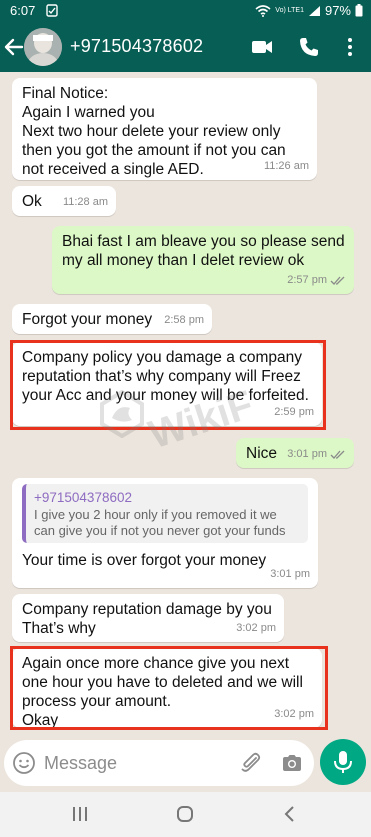 The height and width of the screenshot is (837, 371). Describe the element at coordinates (136, 46) in the screenshot. I see `contact-name: +971504378602` at that location.